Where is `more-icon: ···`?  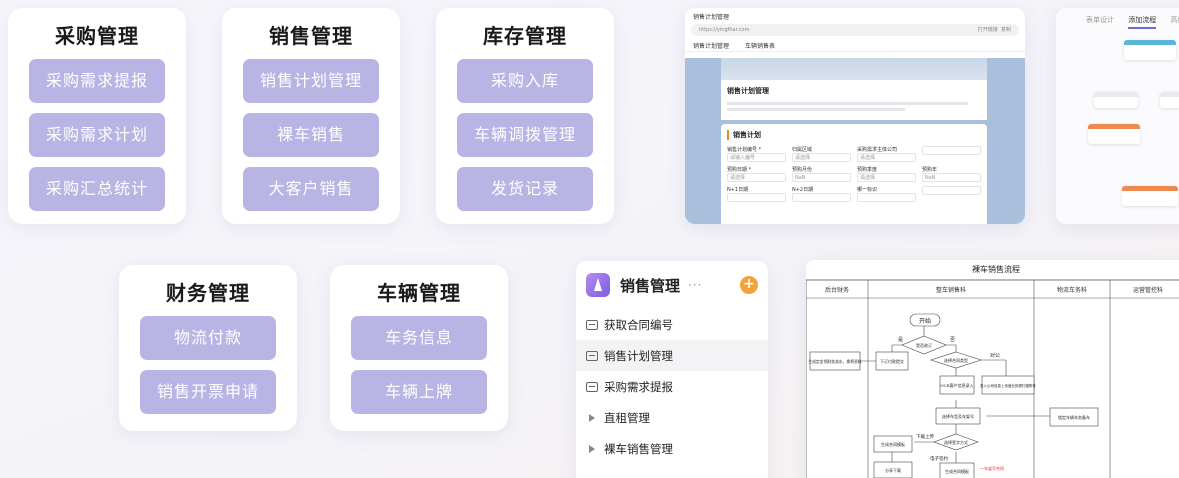
more-icon: ··· is located at coordinates (695, 285).